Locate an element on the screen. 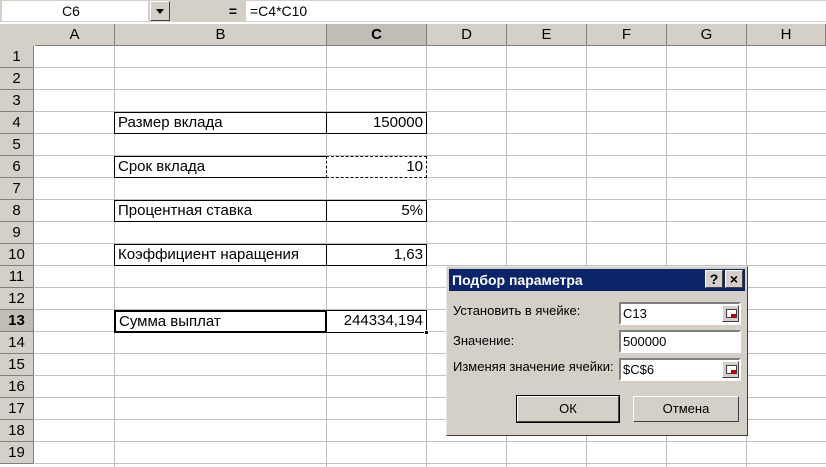 Image resolution: width=826 pixels, height=467 pixels. cell-b13: Сумма выплат is located at coordinates (220, 321).